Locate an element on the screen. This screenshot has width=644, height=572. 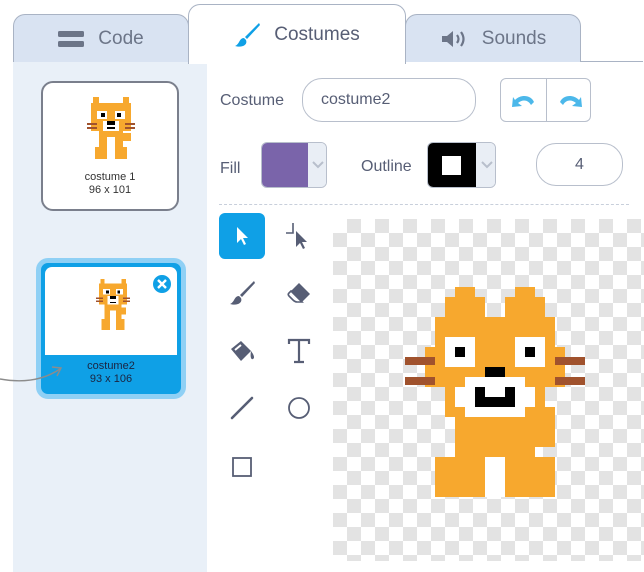
text-tool-icon is located at coordinates (299, 351).